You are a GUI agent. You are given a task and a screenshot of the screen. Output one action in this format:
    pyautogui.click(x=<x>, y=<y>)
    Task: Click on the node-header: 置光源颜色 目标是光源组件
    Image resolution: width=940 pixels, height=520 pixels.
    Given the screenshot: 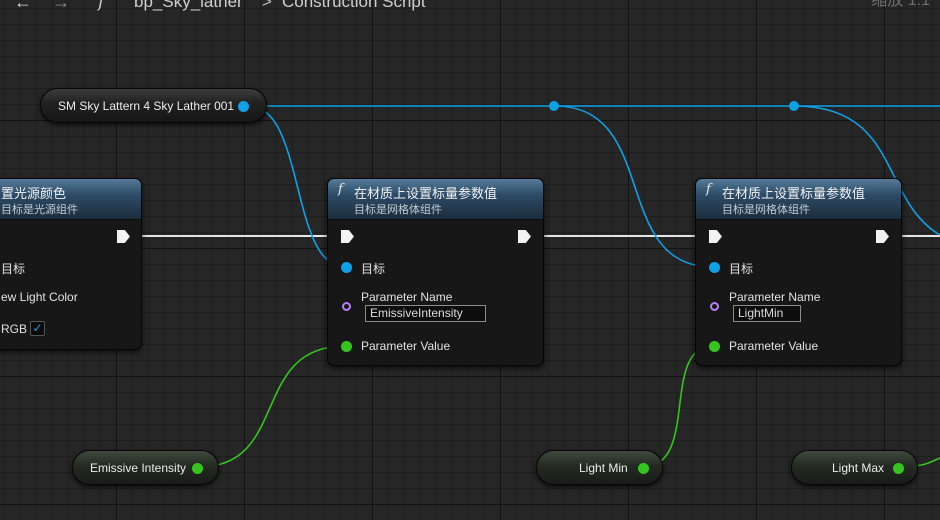 What is the action you would take?
    pyautogui.click(x=70, y=199)
    